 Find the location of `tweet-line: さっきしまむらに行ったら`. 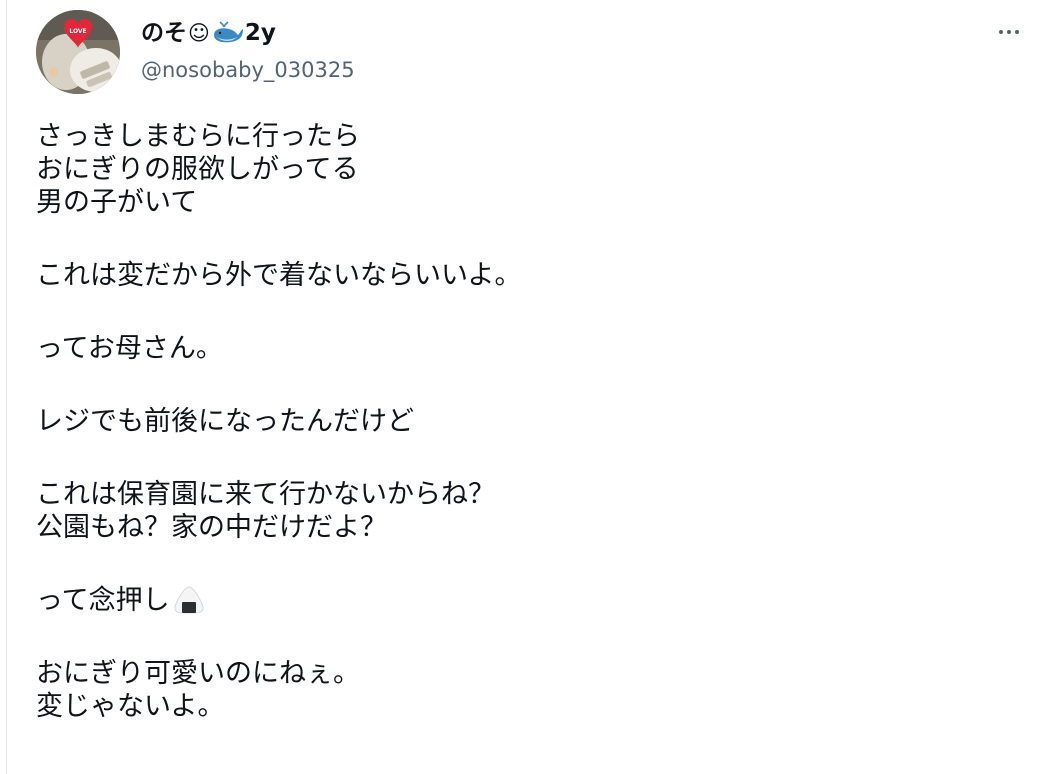

tweet-line: さっきしまむらに行ったら is located at coordinates (198, 136).